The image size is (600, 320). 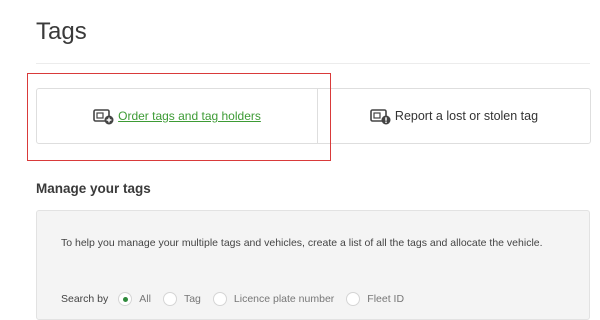 I want to click on option-label: All, so click(x=145, y=299).